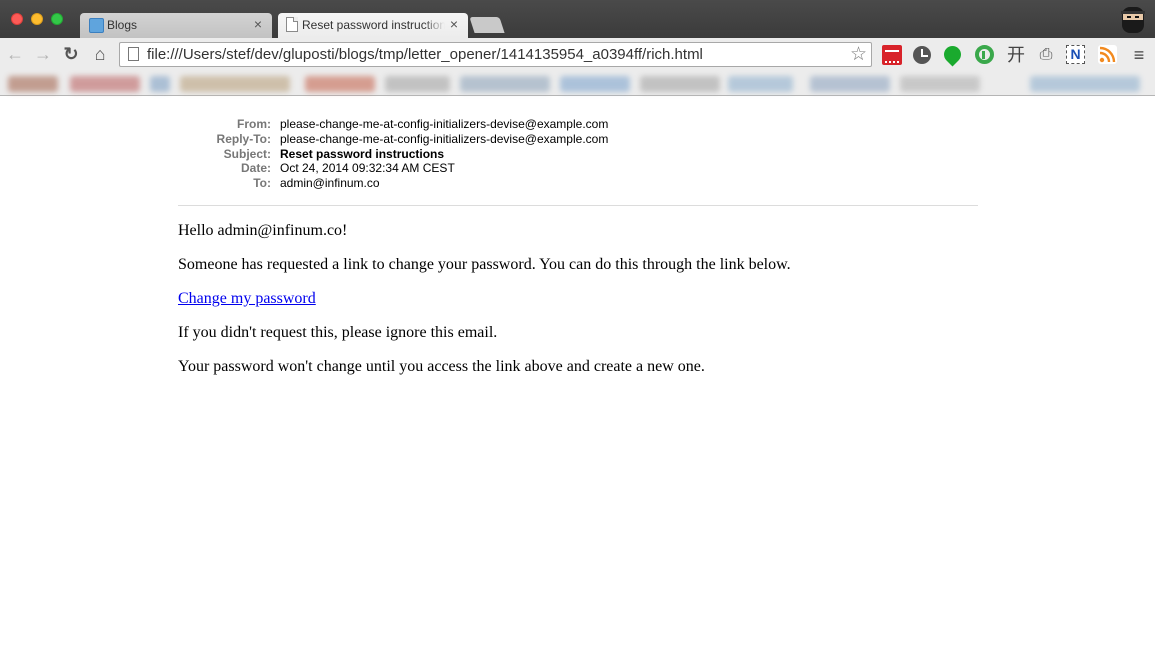 This screenshot has width=1155, height=654. Describe the element at coordinates (100, 54) in the screenshot. I see `home-icon: ⌂` at that location.